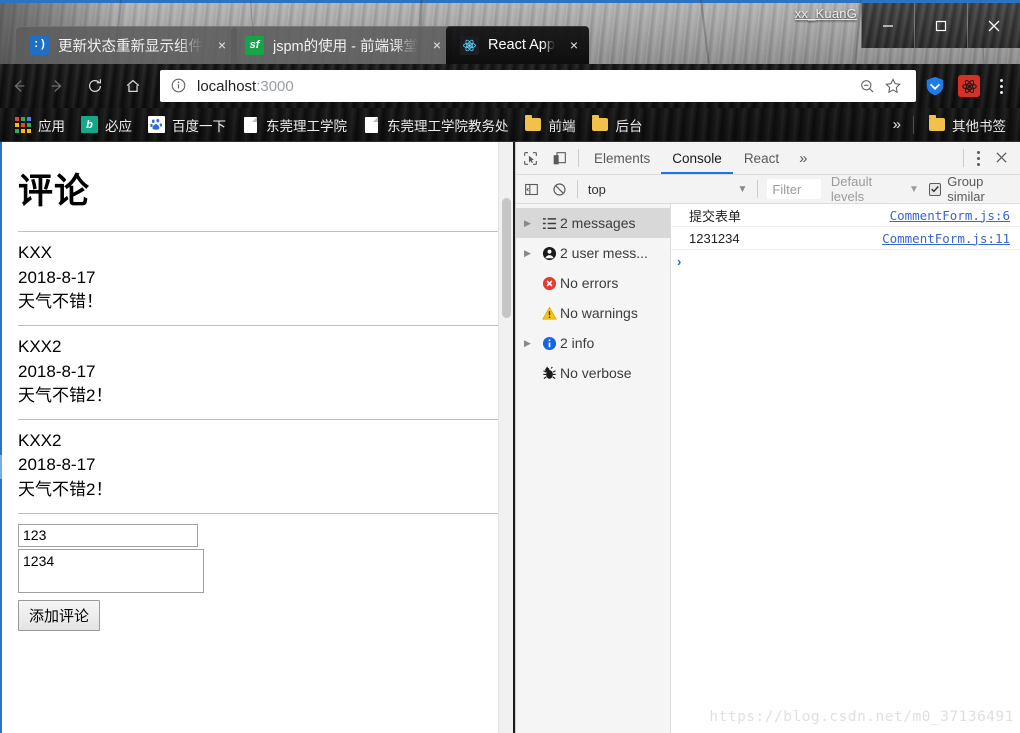 Image resolution: width=1020 pixels, height=733 pixels. Describe the element at coordinates (951, 238) in the screenshot. I see `console-message-source-link: CommentForm.js:11` at that location.